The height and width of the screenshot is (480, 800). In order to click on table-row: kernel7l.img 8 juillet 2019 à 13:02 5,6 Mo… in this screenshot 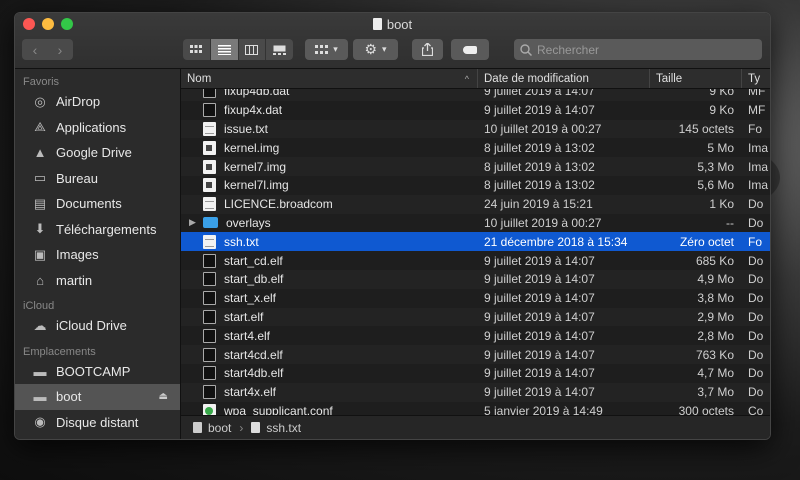, I will do `click(475, 185)`.